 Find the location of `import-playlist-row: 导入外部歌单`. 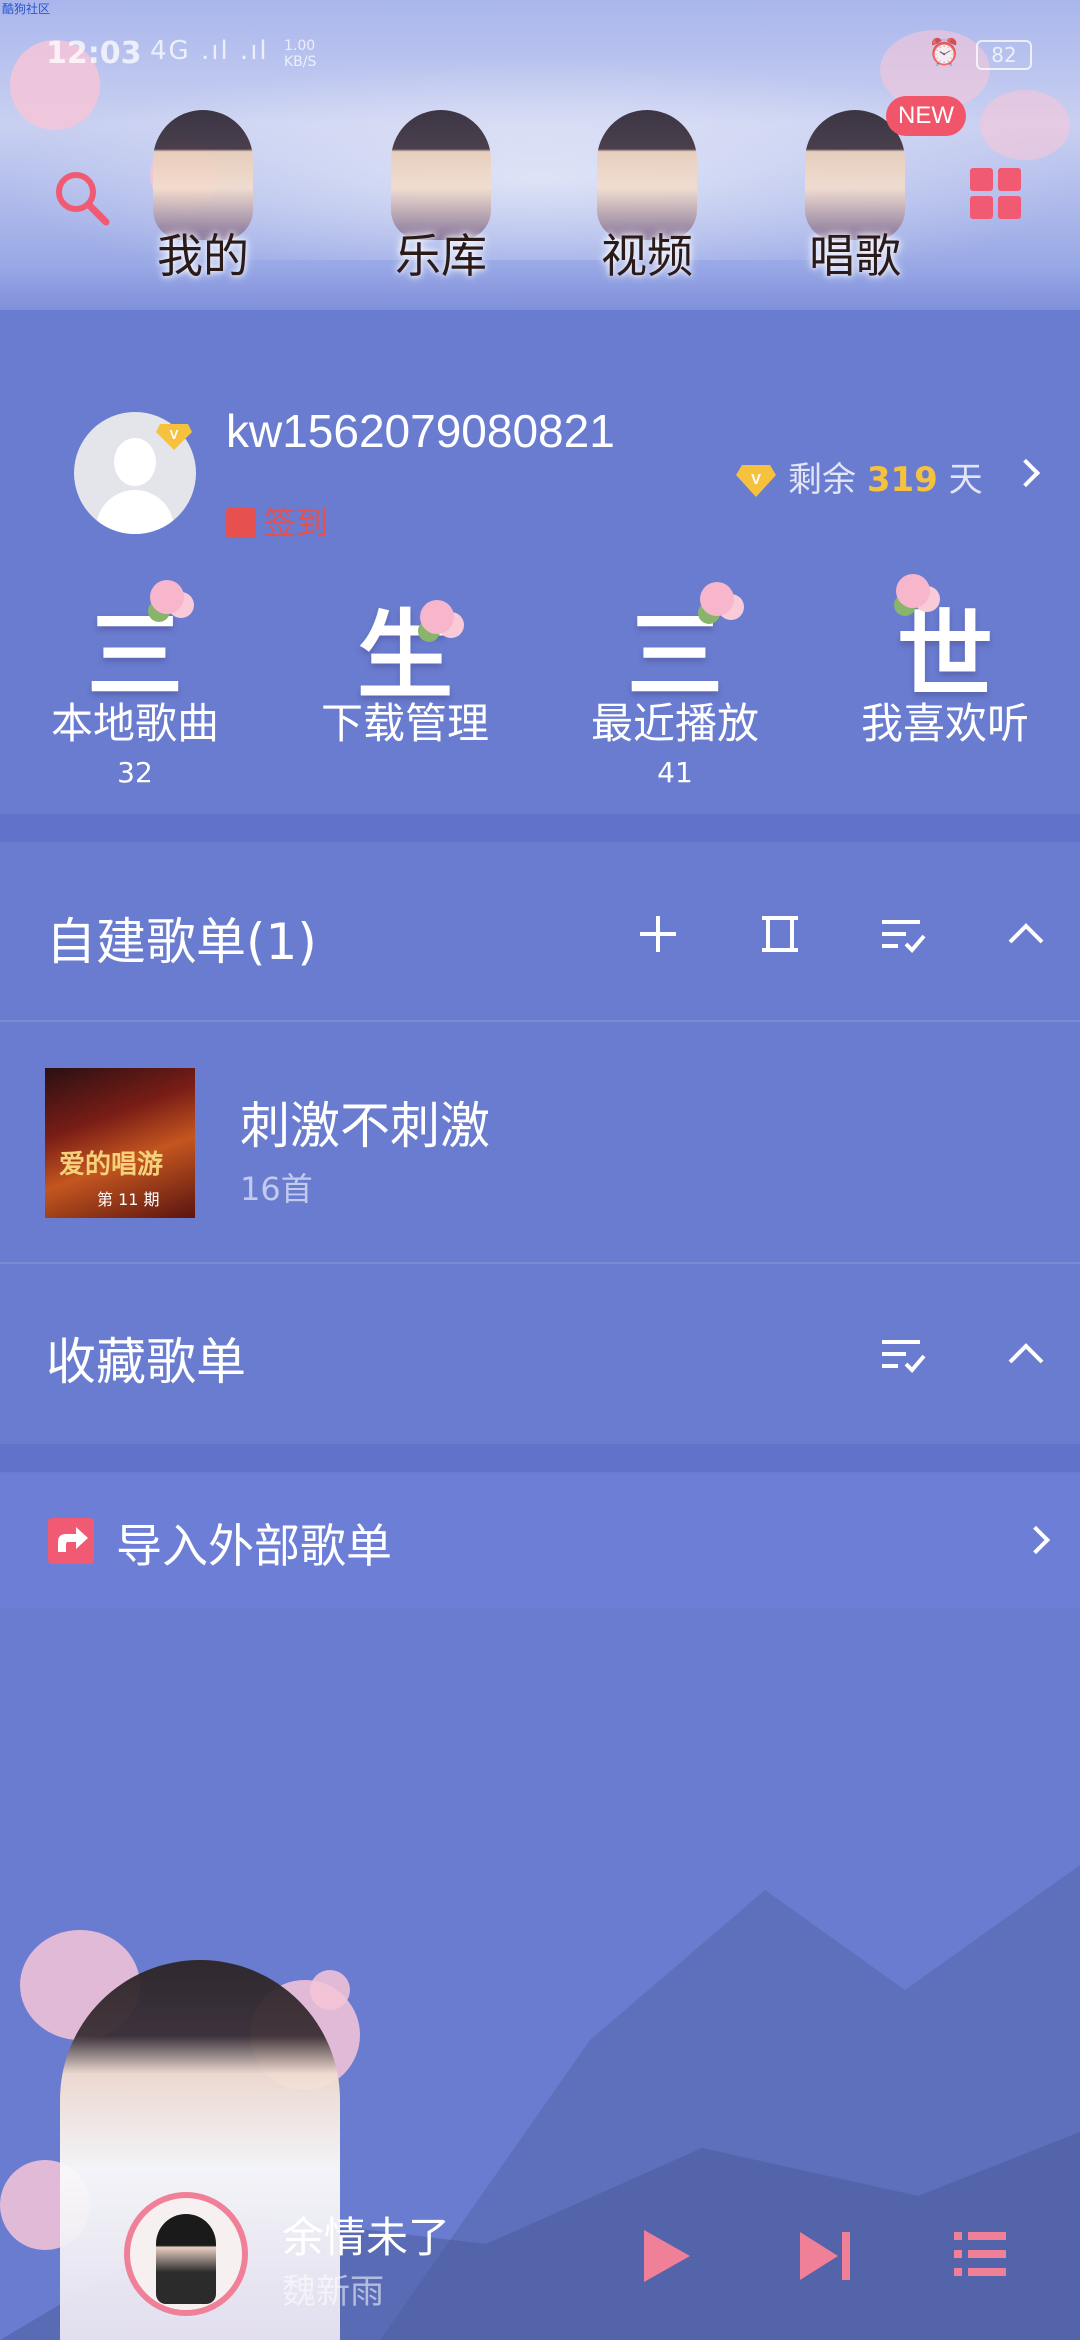

import-playlist-row: 导入外部歌单 is located at coordinates (540, 1541).